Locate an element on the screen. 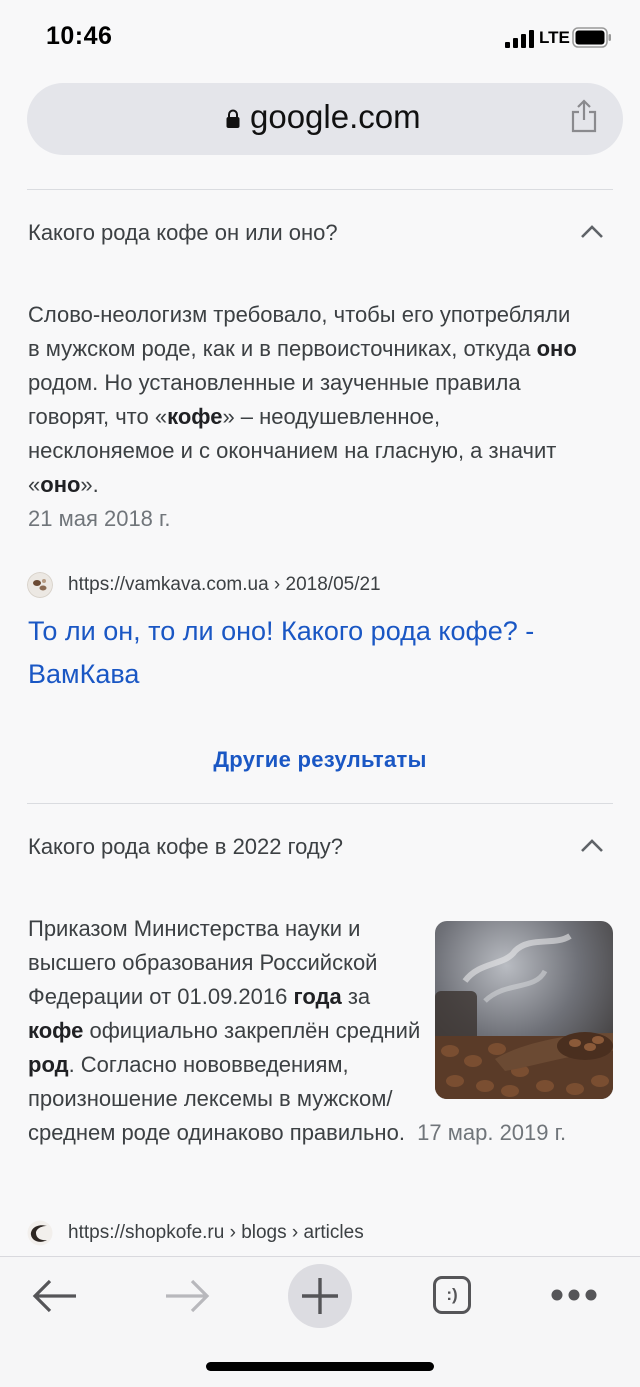 The height and width of the screenshot is (1387, 640). new-tab-button is located at coordinates (320, 1296).